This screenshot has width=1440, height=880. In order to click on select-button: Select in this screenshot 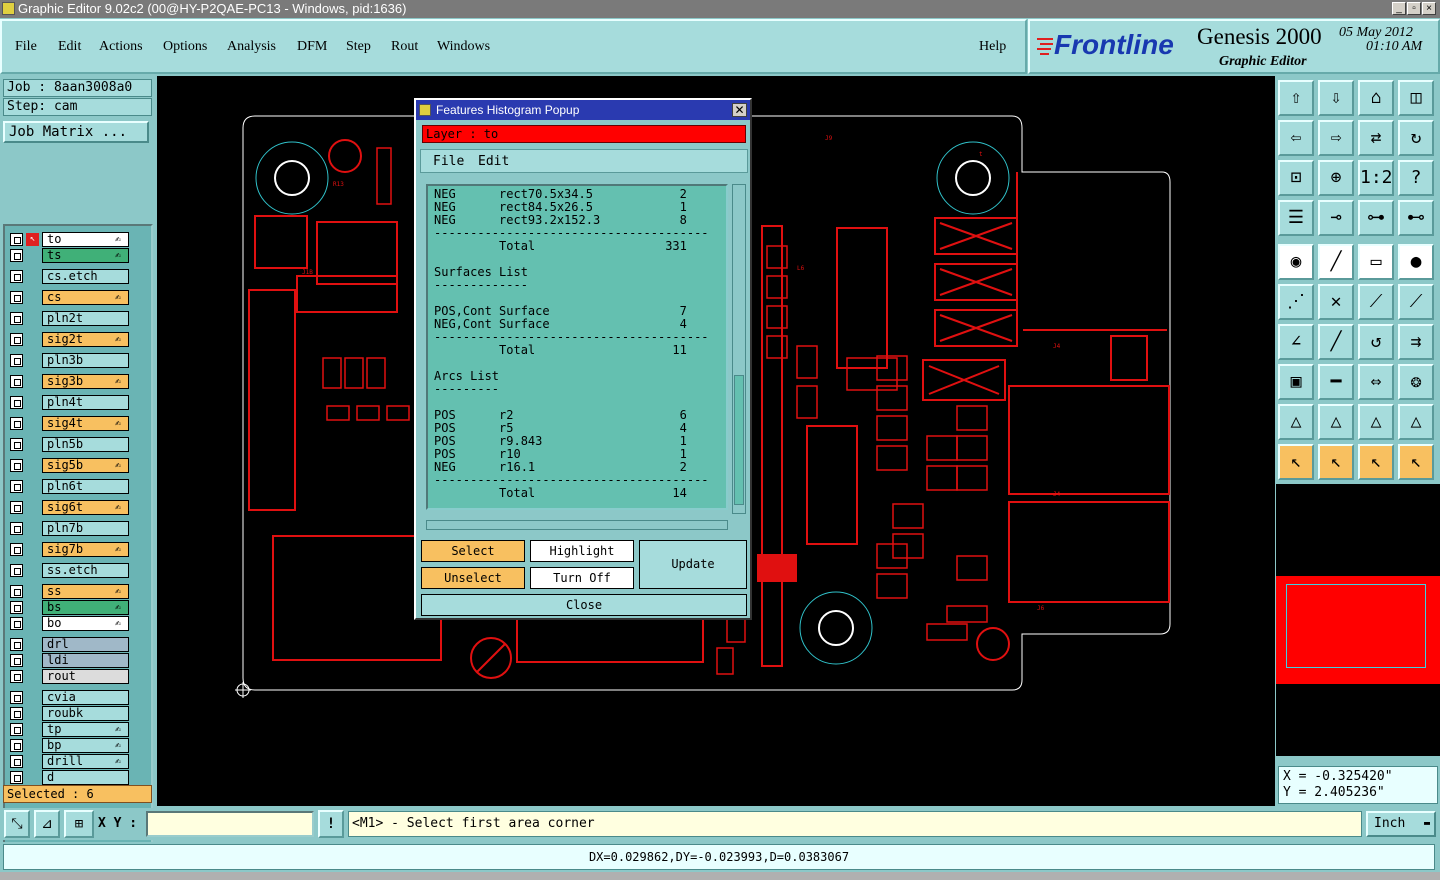, I will do `click(473, 551)`.